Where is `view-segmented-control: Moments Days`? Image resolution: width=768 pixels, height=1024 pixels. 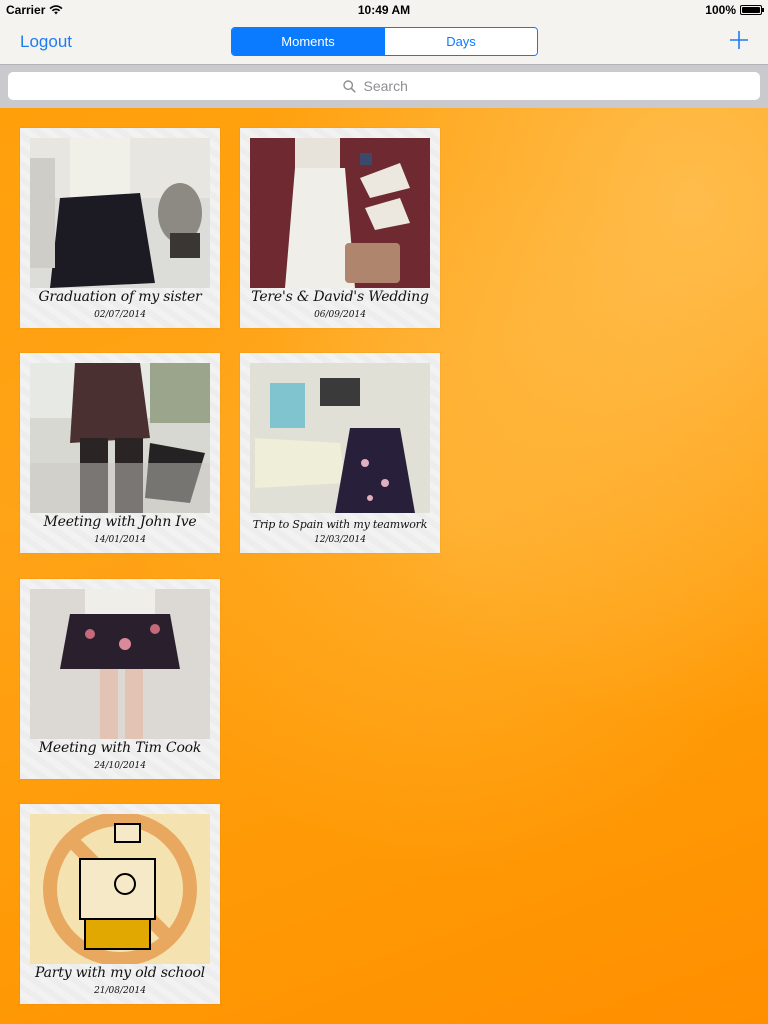 view-segmented-control: Moments Days is located at coordinates (384, 41).